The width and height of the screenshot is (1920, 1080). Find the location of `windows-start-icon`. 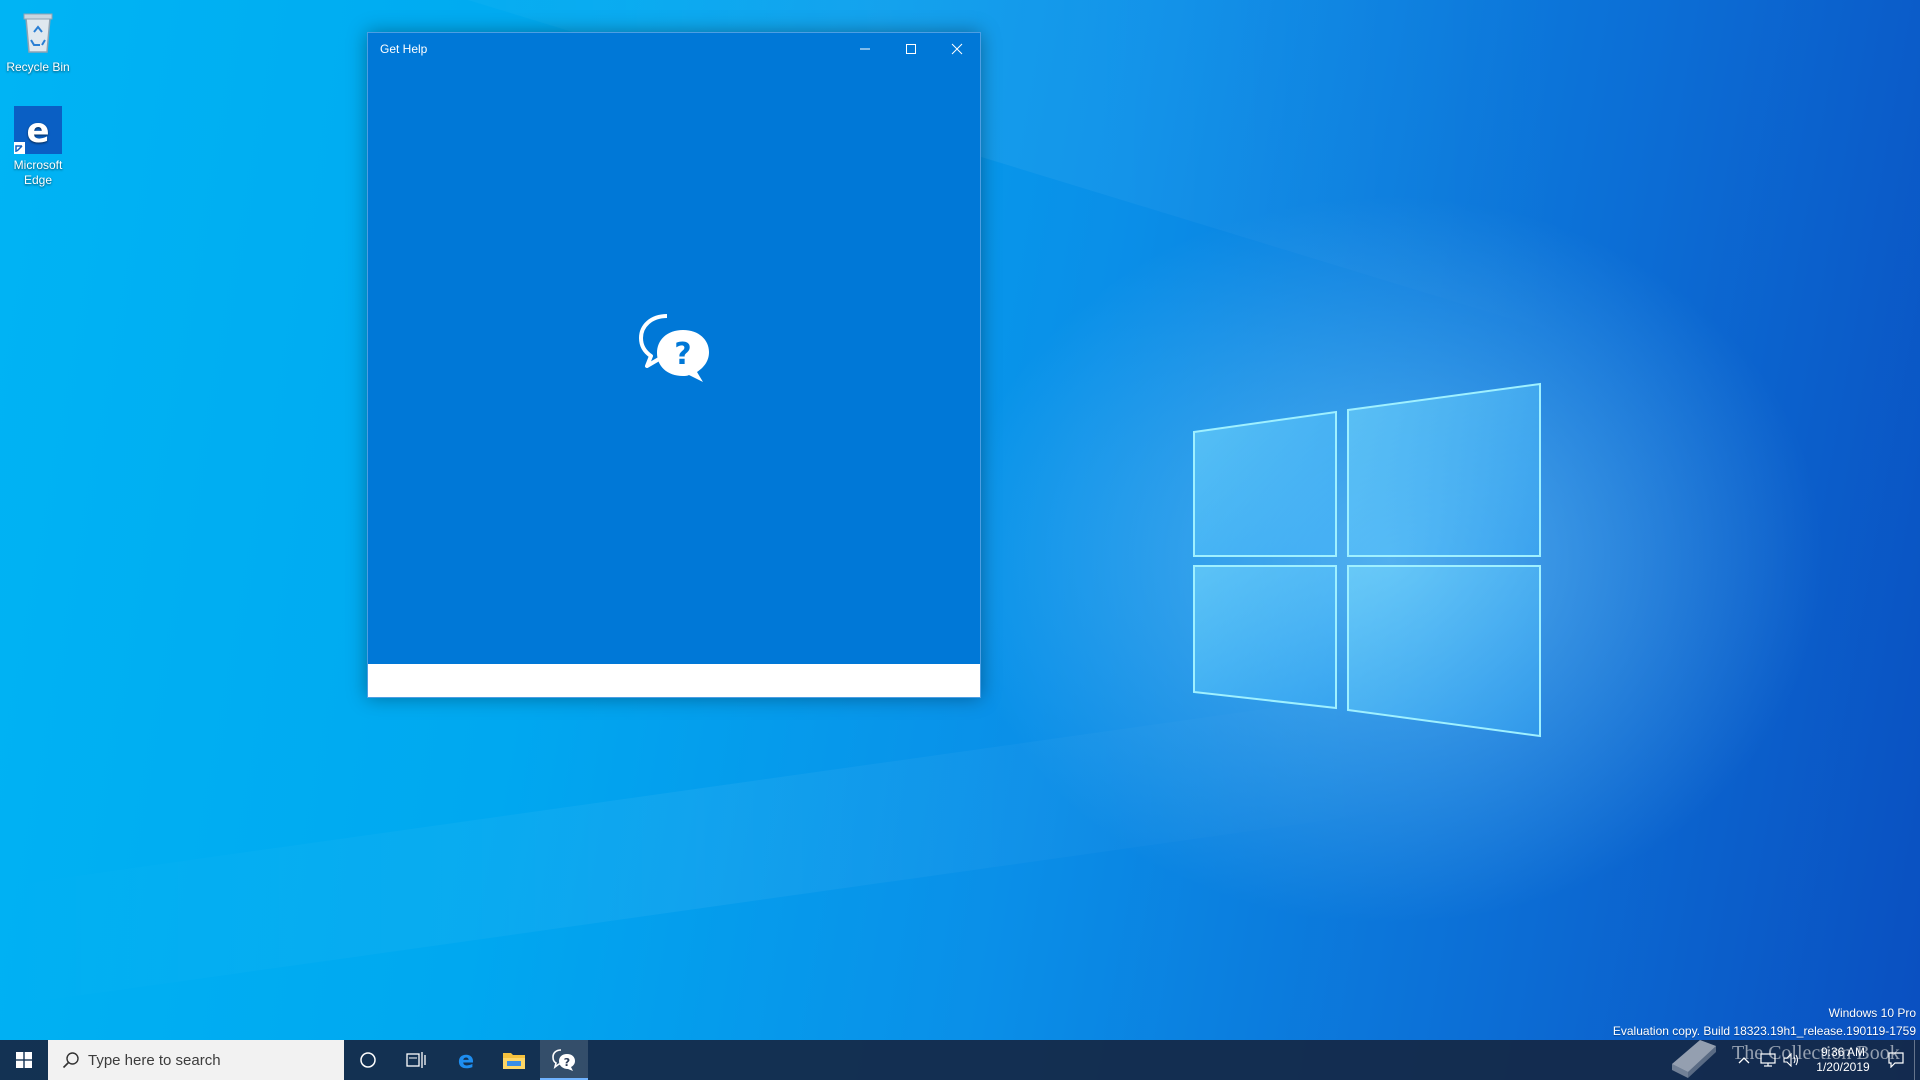

windows-start-icon is located at coordinates (24, 1060).